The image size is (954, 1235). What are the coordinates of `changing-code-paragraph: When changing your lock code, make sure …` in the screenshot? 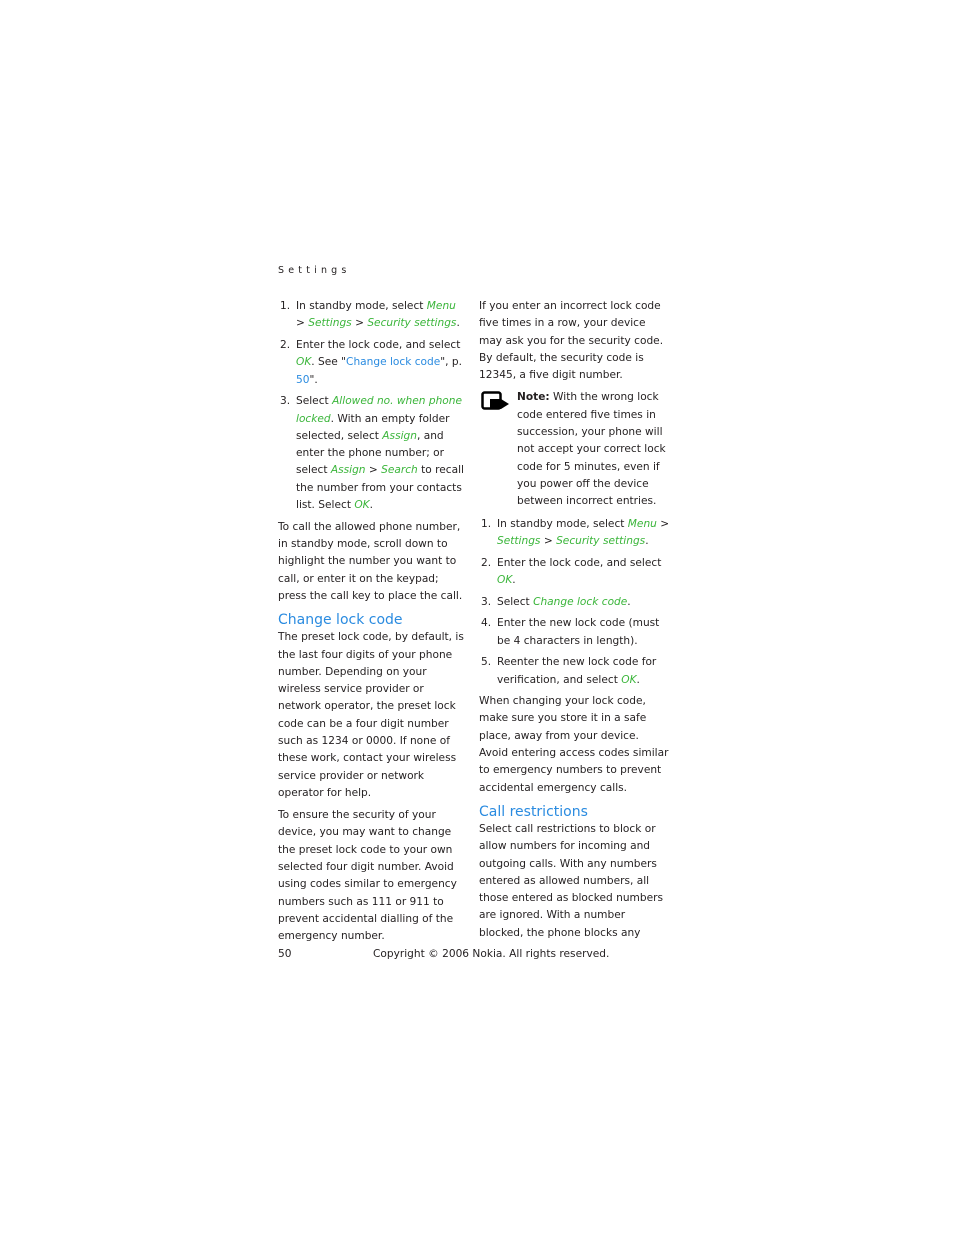 It's located at (574, 744).